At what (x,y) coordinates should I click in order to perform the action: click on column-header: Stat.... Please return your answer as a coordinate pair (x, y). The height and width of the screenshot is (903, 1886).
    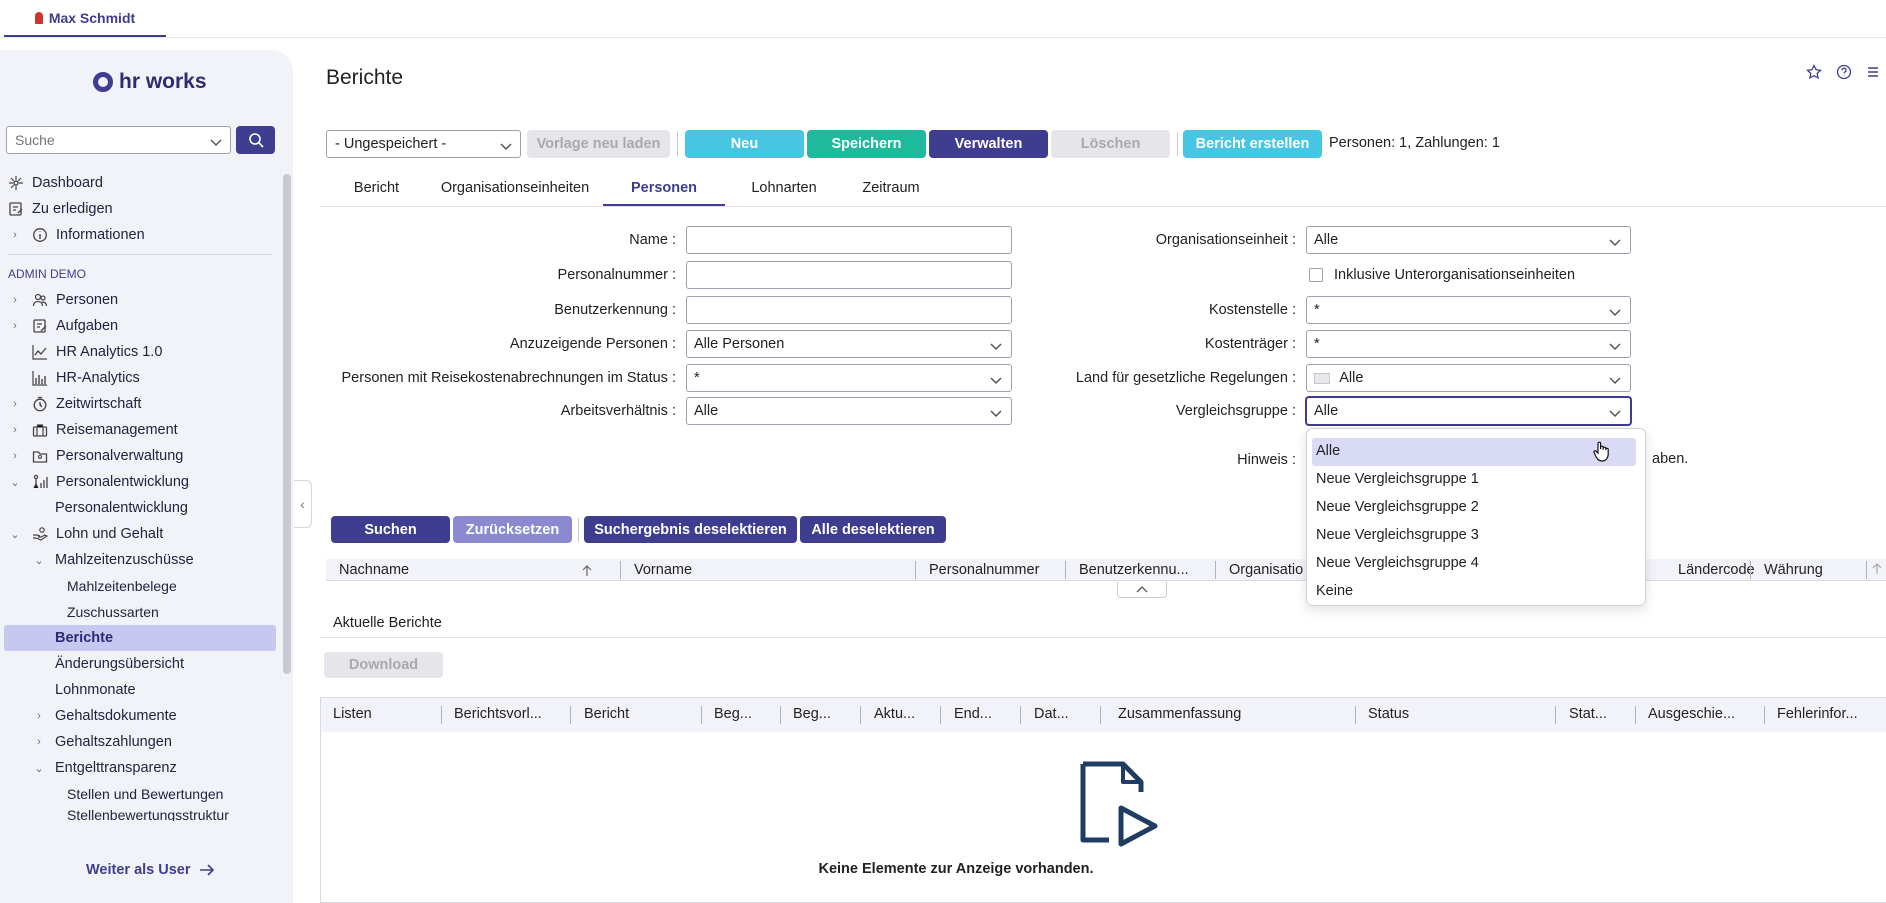
    Looking at the image, I should click on (1588, 714).